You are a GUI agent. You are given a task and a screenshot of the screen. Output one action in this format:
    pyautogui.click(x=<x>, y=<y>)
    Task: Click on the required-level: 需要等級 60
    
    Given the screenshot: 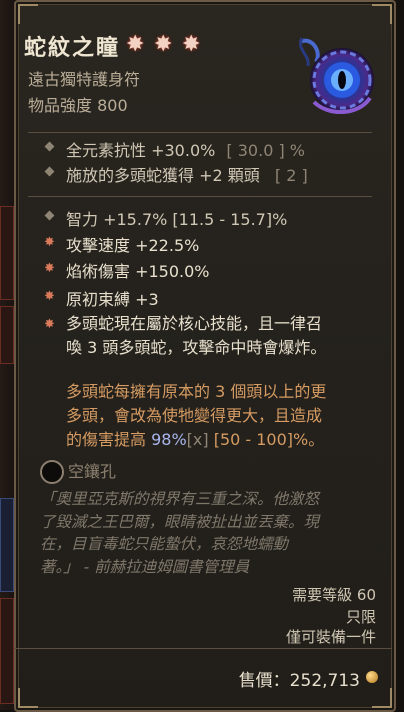 What is the action you would take?
    pyautogui.click(x=334, y=595)
    